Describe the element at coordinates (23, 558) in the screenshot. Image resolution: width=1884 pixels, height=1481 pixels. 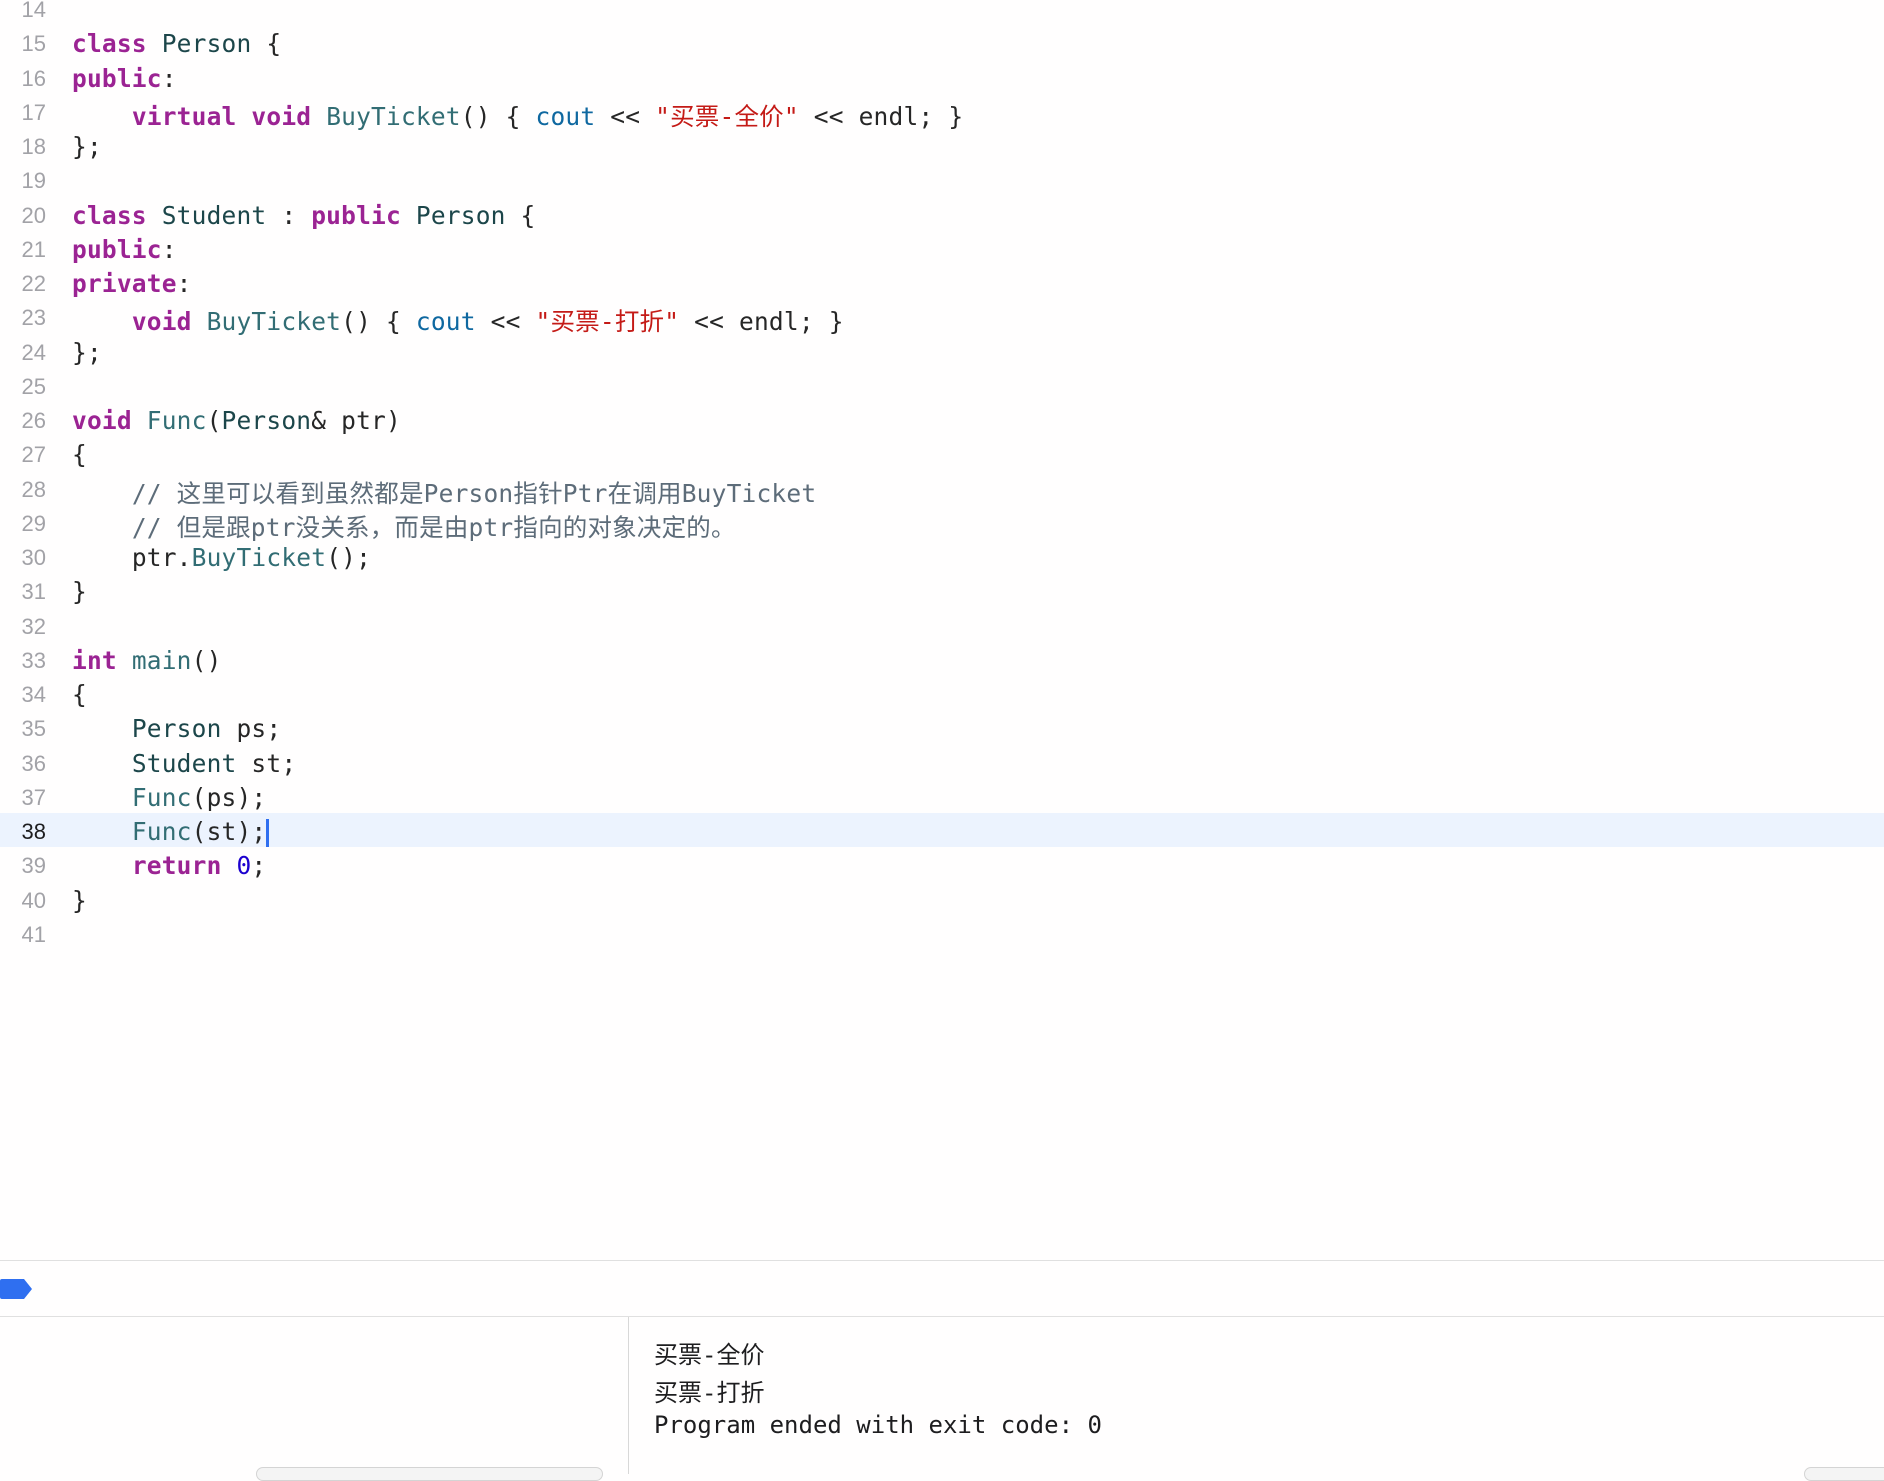
I see `line-number: 30` at that location.